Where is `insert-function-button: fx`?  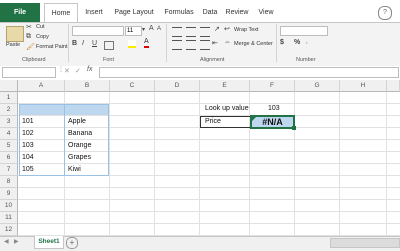
insert-function-button: fx is located at coordinates (89, 69).